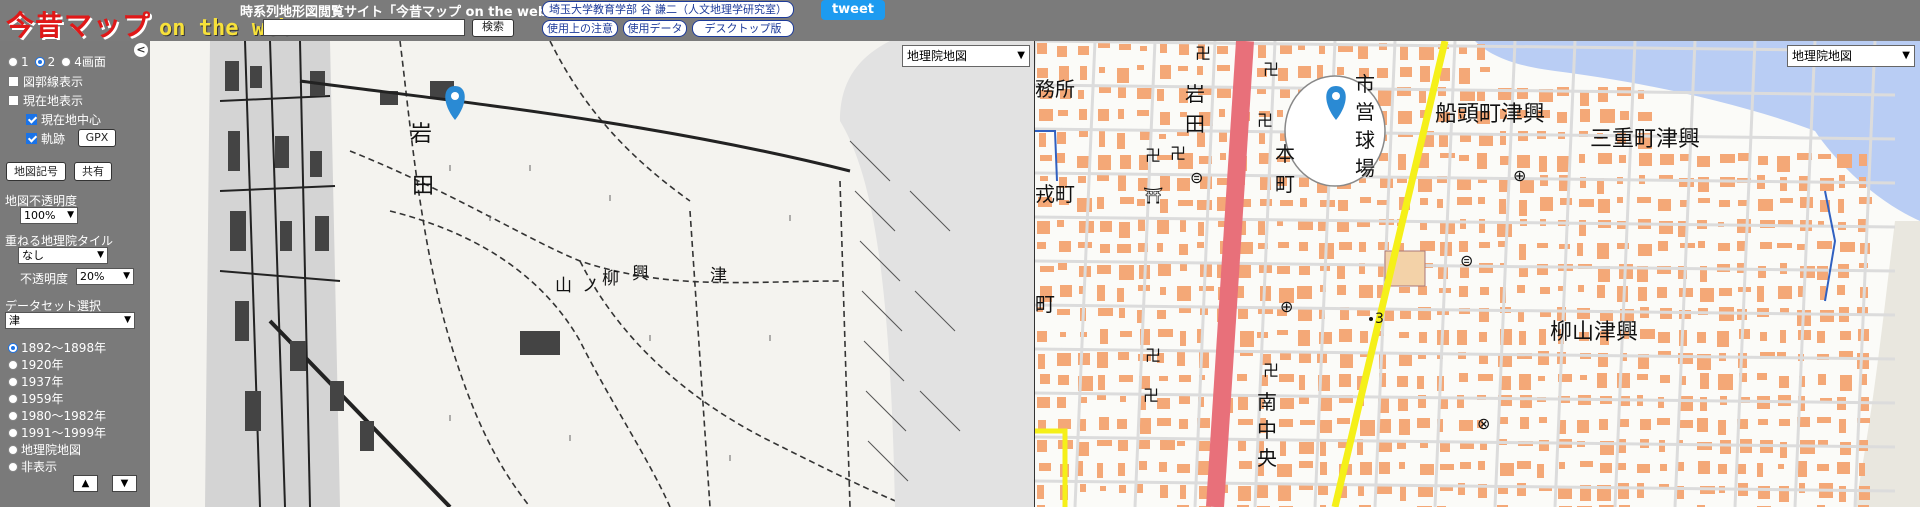 The height and width of the screenshot is (507, 1920). What do you see at coordinates (36, 171) in the screenshot?
I see `map-symbols-button: 地図記号` at bounding box center [36, 171].